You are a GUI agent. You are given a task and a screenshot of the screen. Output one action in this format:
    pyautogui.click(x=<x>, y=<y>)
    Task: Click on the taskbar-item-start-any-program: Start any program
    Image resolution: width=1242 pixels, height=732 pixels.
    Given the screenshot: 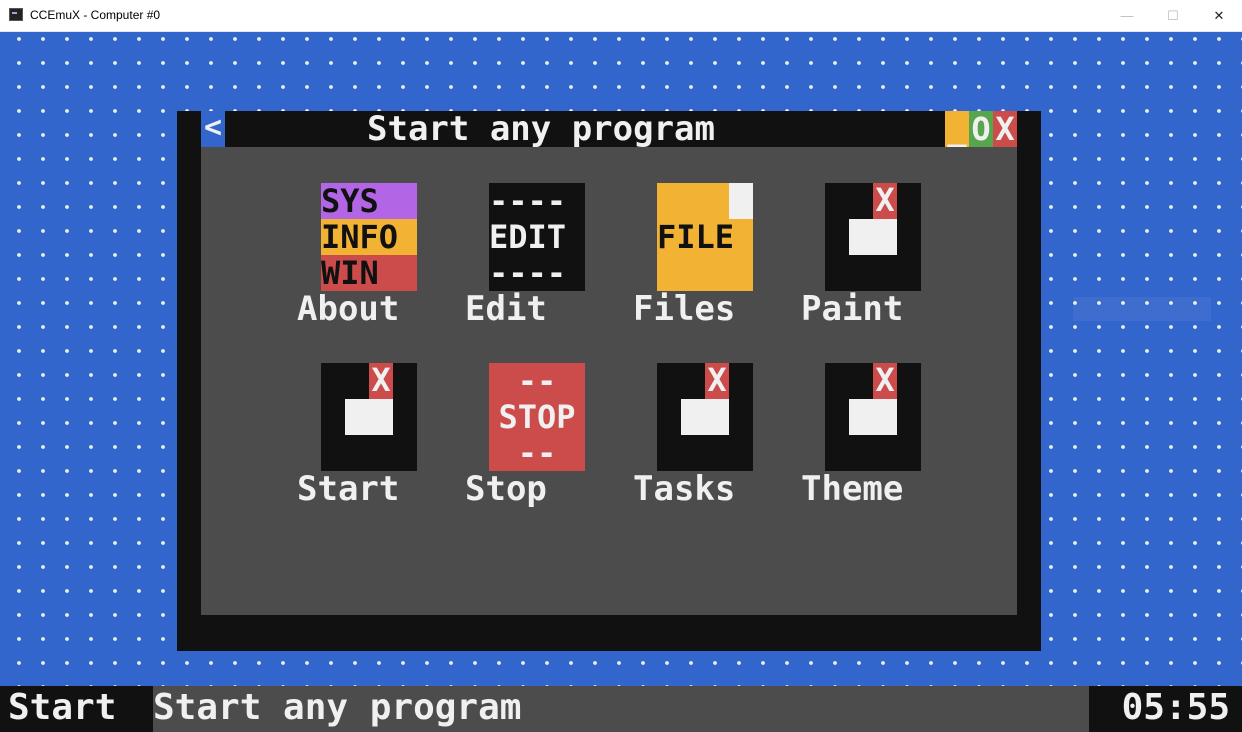 What is the action you would take?
    pyautogui.click(x=621, y=709)
    